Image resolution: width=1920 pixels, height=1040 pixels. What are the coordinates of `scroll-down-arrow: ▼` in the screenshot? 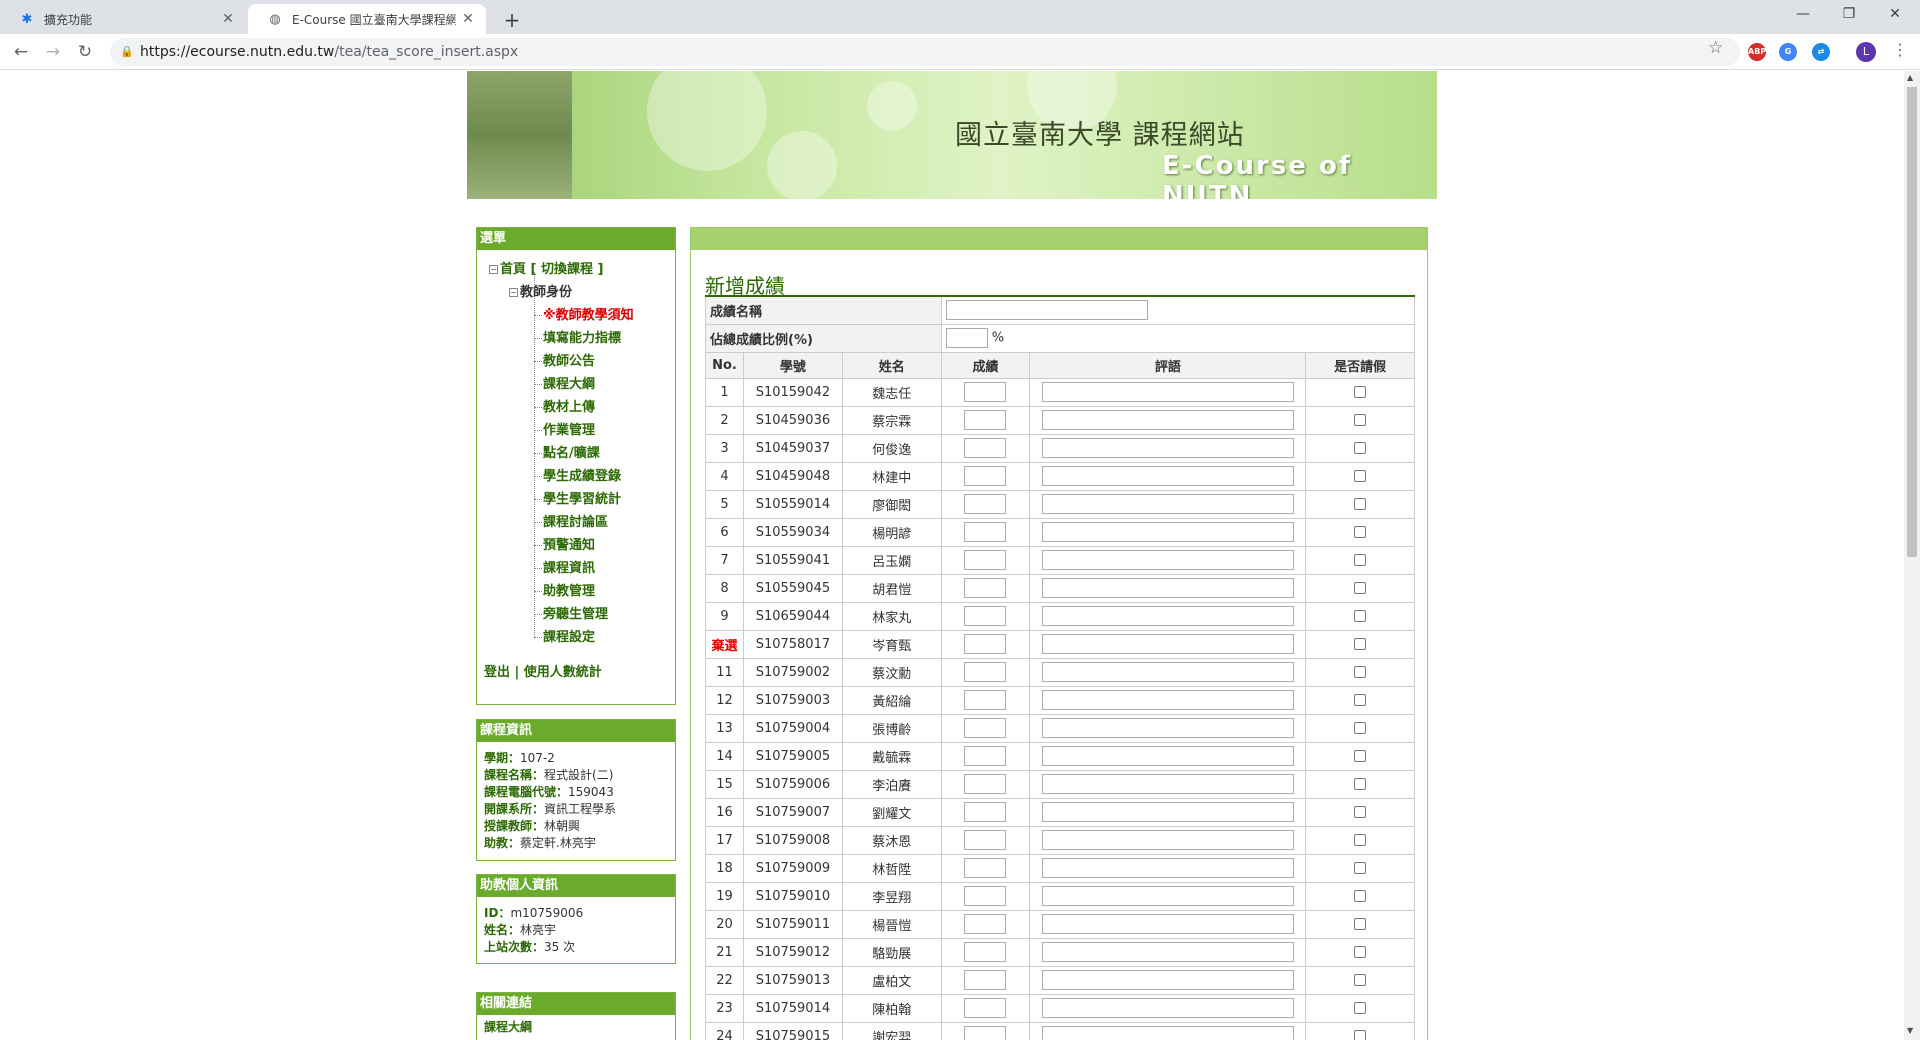 It's located at (1910, 1030).